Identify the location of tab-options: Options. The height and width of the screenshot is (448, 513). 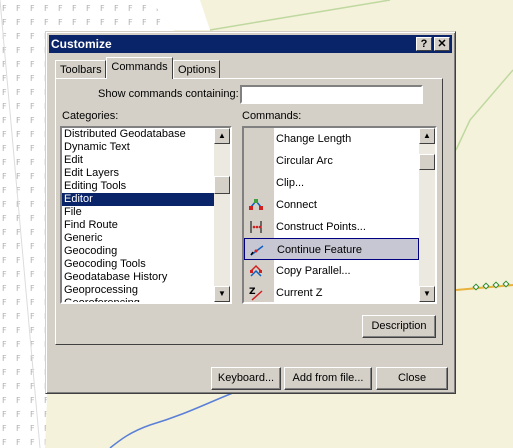
(196, 69).